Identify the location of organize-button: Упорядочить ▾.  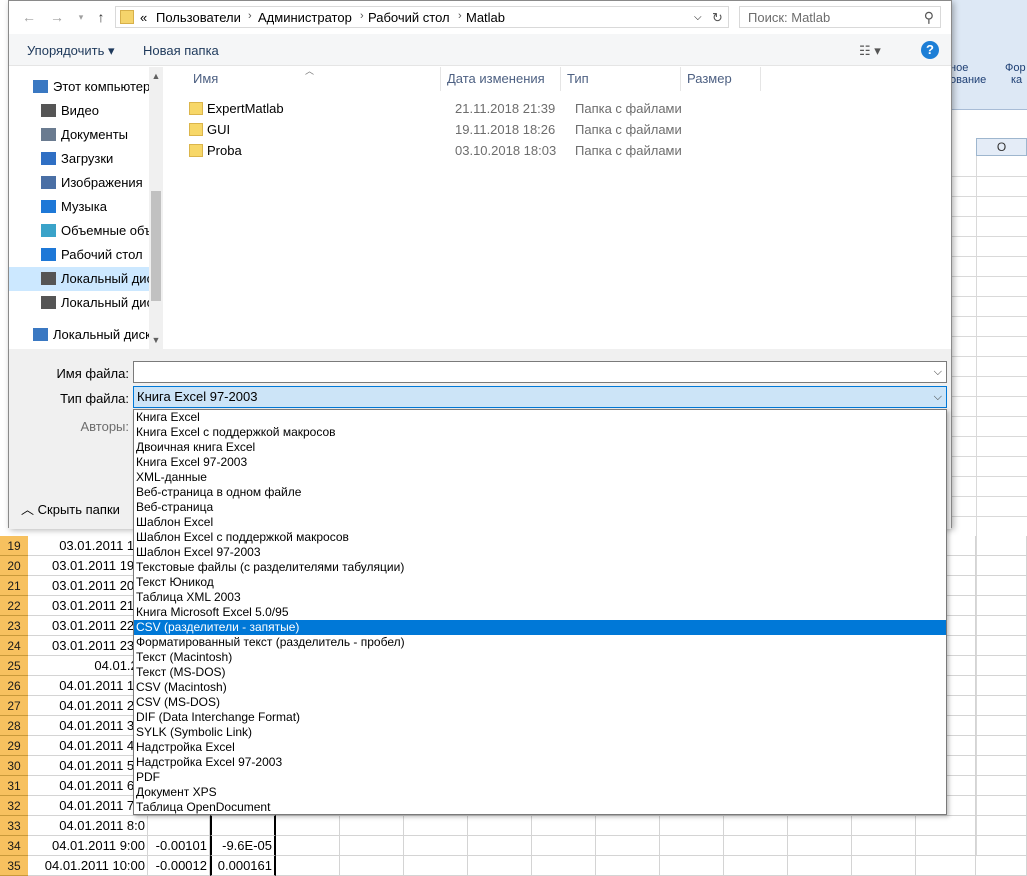
(71, 51).